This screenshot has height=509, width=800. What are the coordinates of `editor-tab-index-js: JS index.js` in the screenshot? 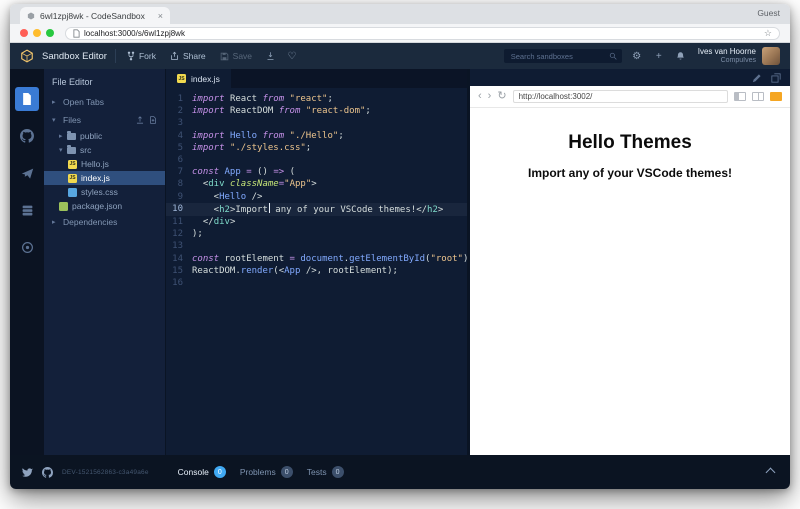 It's located at (198, 78).